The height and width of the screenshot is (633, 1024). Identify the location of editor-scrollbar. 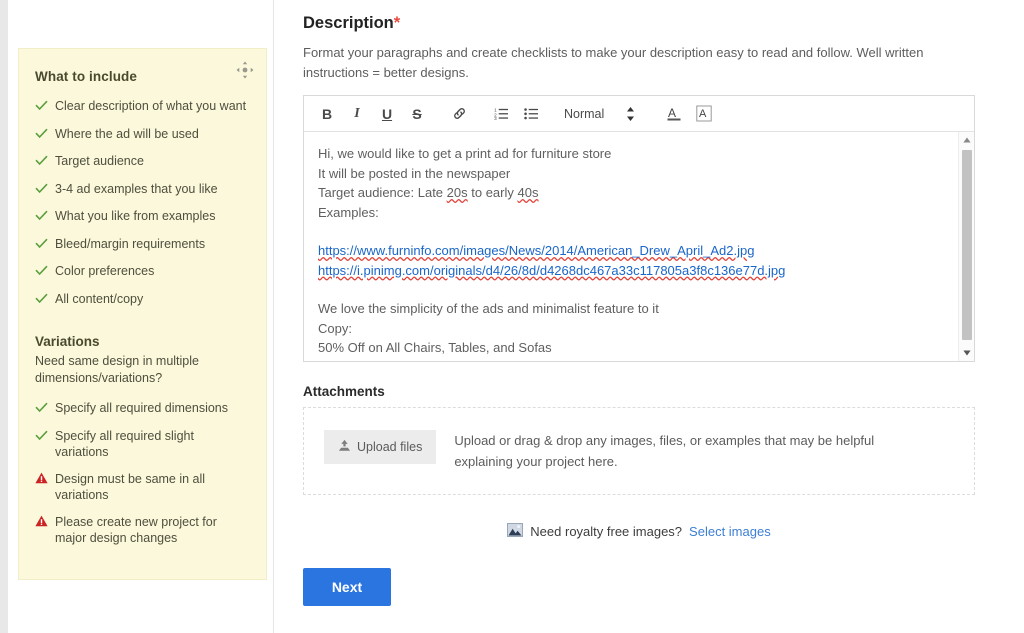
(966, 246).